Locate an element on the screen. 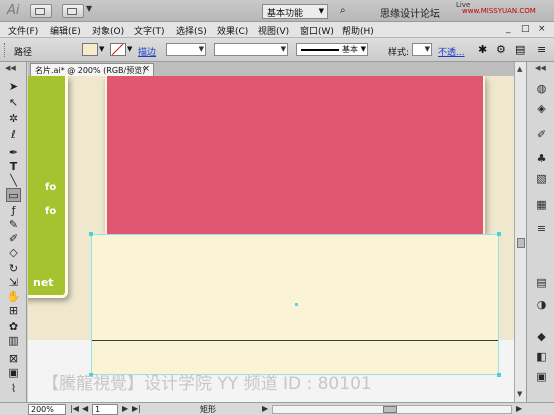  menu-effect: 效果(C) is located at coordinates (232, 30).